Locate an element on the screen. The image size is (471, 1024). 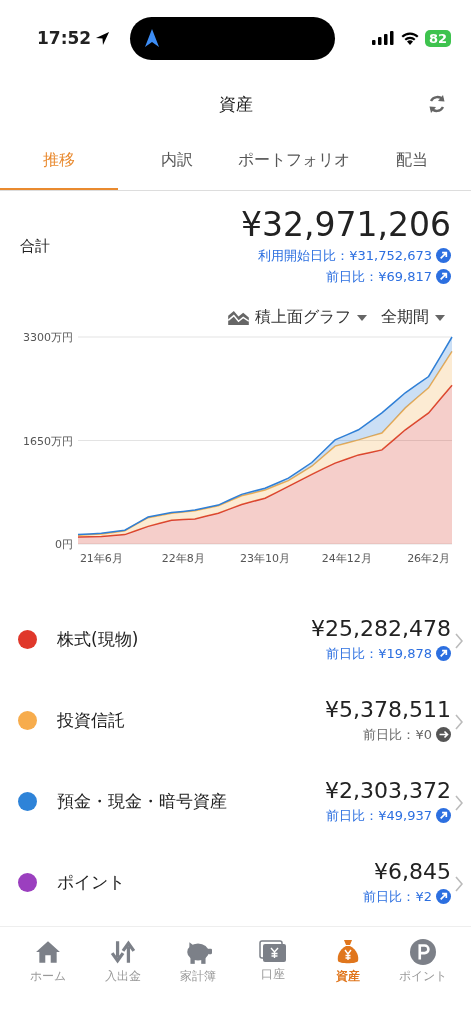
change-text: 前日比：¥49,937 is located at coordinates (379, 815).